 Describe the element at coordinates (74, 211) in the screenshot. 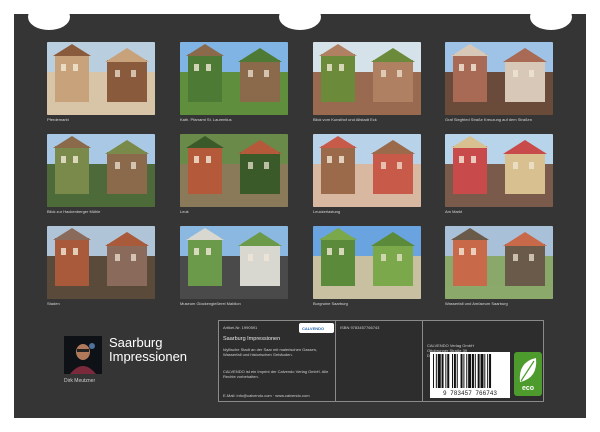

I see `photo-caption: Blick zur Hackenberger Mühle` at that location.